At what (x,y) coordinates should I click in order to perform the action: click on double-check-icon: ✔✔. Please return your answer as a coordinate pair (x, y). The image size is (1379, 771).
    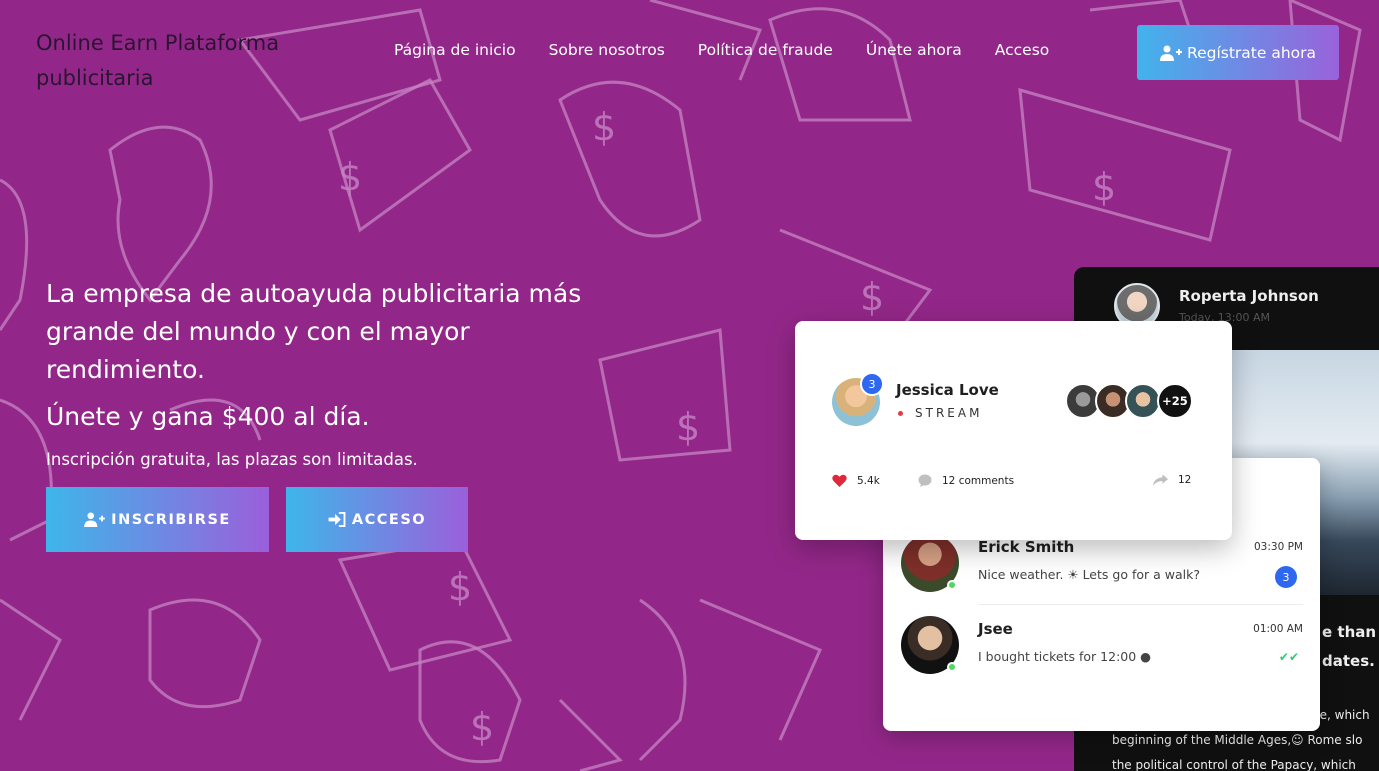
    Looking at the image, I should click on (1288, 657).